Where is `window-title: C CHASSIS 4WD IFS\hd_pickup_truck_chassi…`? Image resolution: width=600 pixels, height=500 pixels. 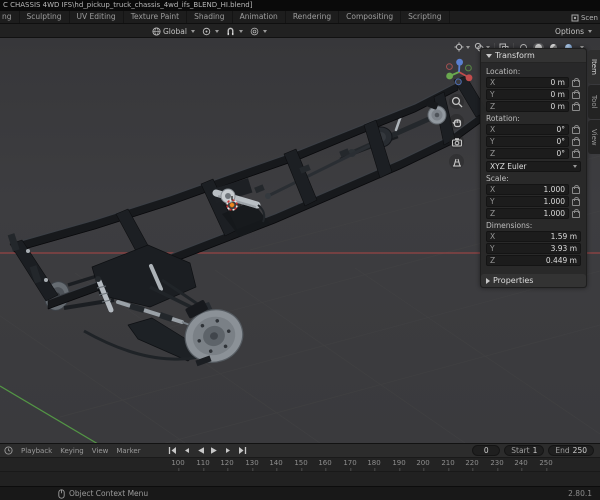
window-title: C CHASSIS 4WD IFS\hd_pickup_truck_chassi… is located at coordinates (128, 5).